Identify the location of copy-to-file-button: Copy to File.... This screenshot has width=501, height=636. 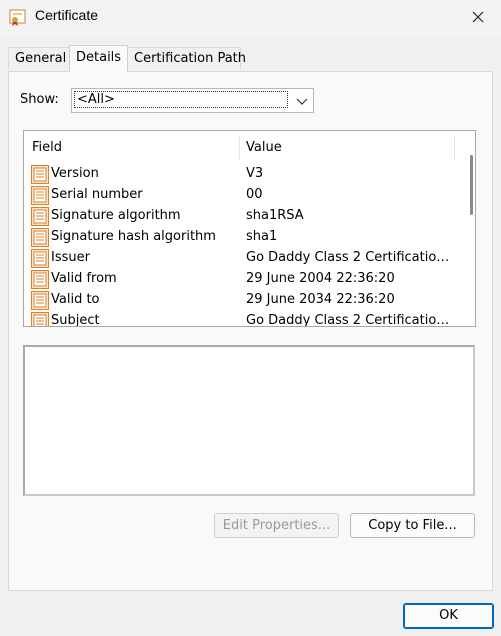
(412, 525).